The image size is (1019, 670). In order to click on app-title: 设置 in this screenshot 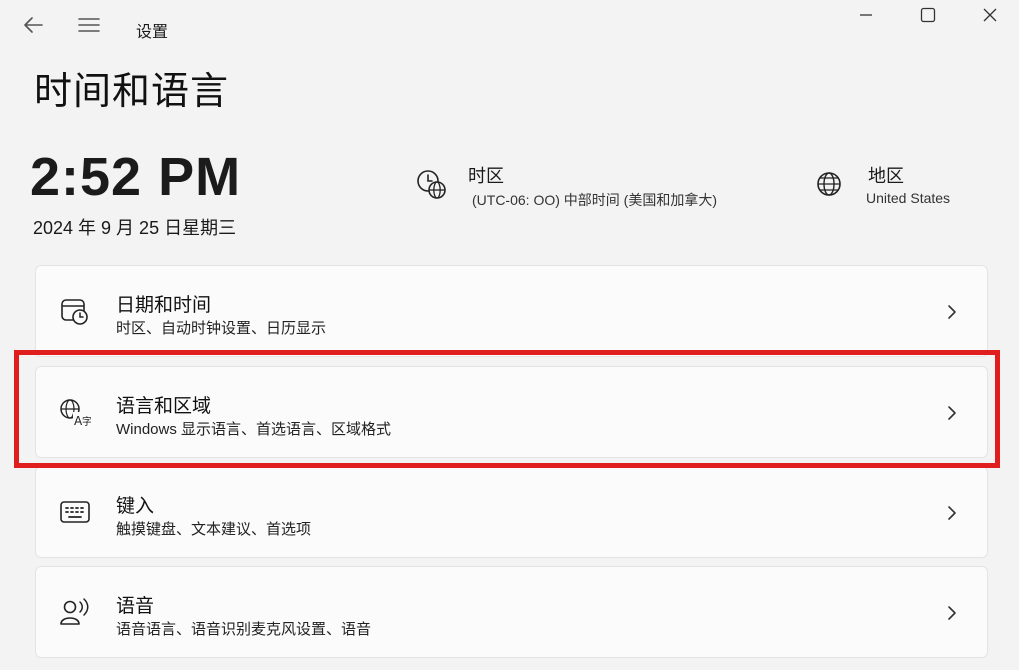, I will do `click(152, 32)`.